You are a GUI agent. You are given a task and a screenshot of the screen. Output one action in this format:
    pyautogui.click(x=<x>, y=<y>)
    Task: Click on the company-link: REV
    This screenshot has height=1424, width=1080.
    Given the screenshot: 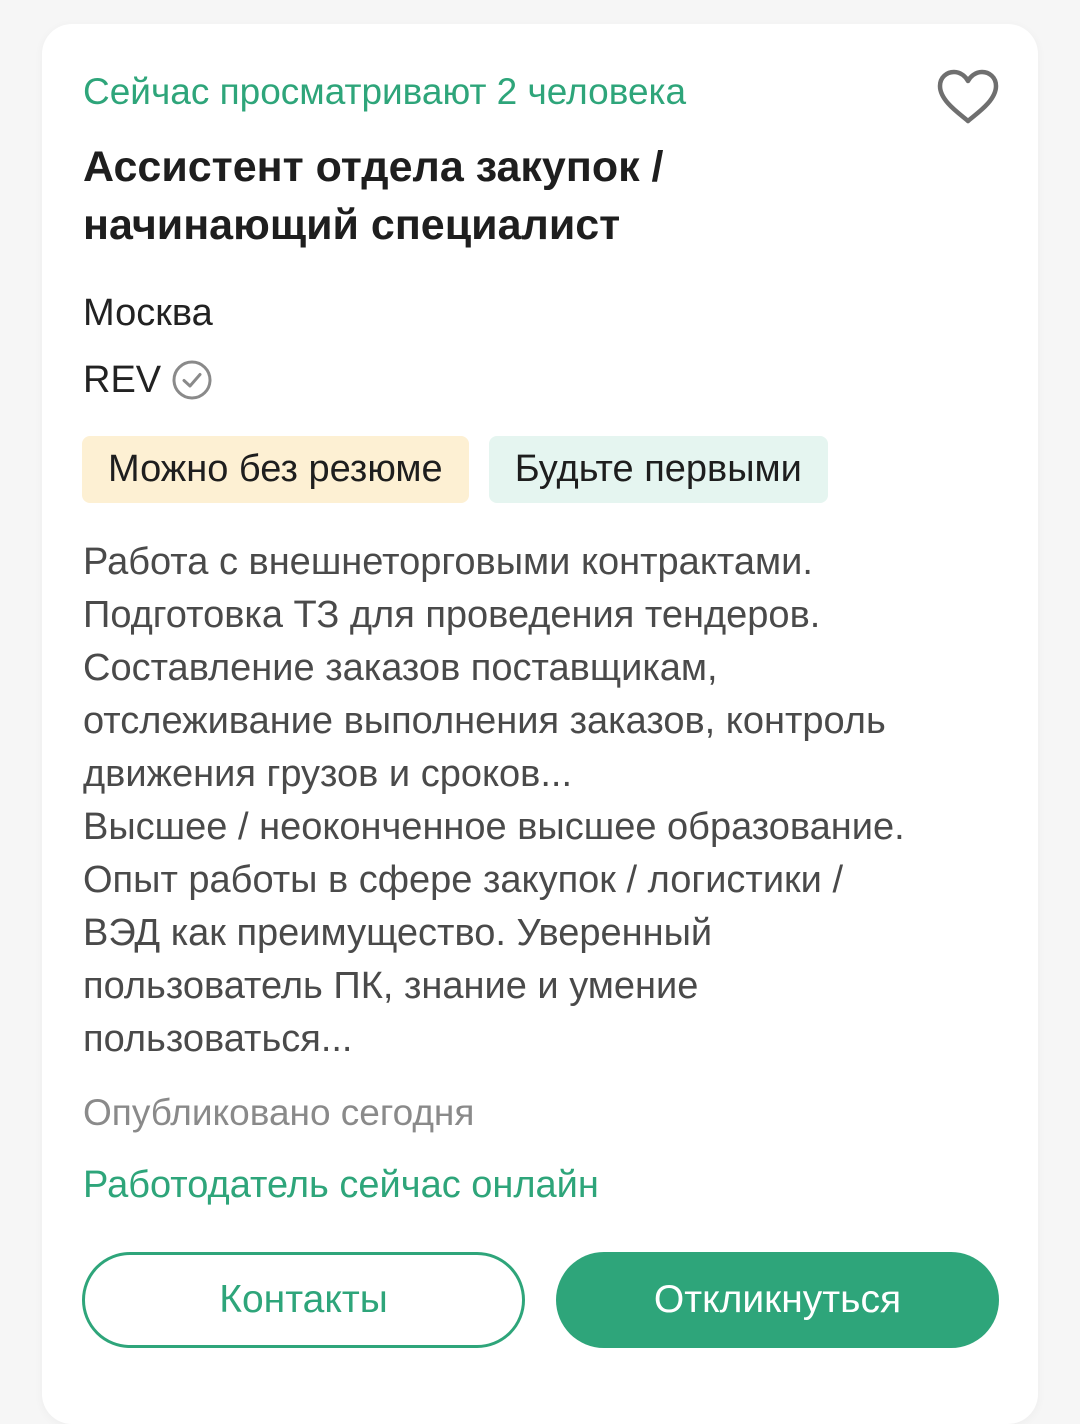 What is the action you would take?
    pyautogui.click(x=148, y=380)
    